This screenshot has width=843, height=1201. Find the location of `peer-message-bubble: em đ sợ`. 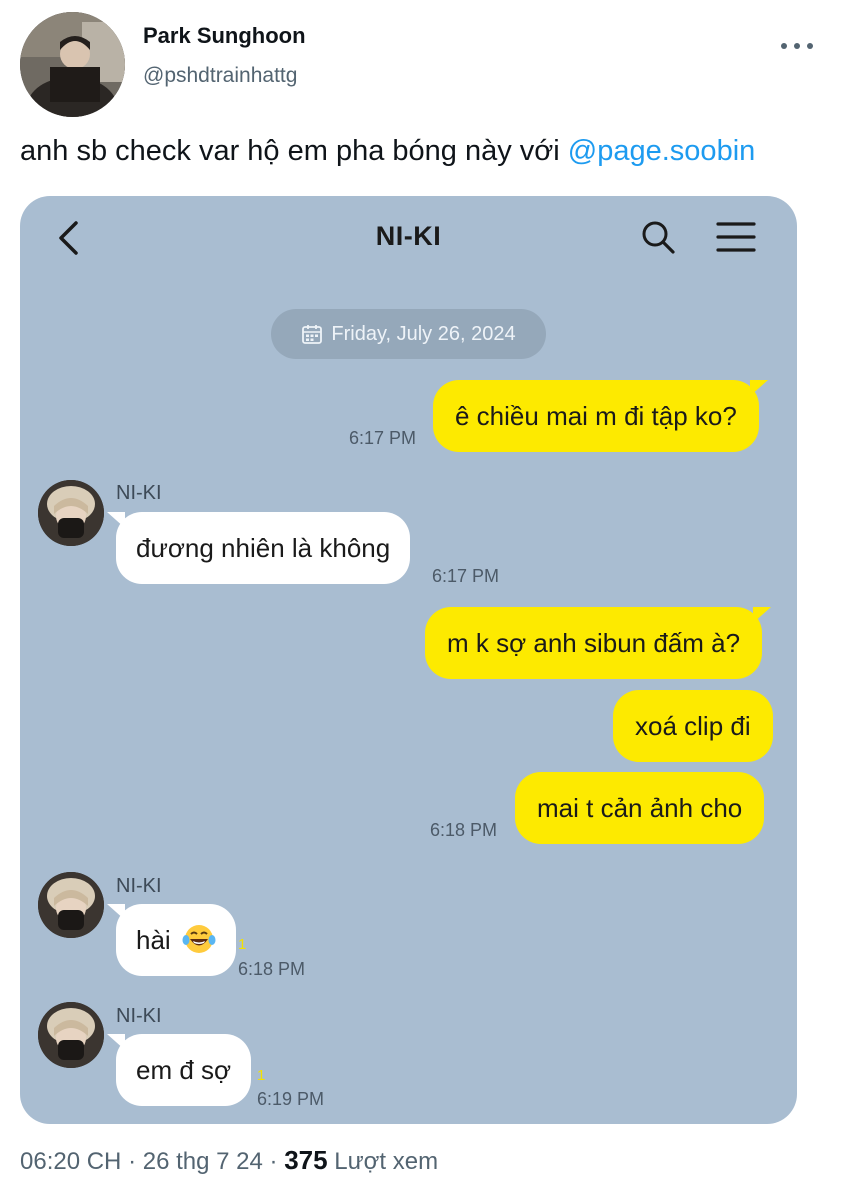

peer-message-bubble: em đ sợ is located at coordinates (179, 1070).